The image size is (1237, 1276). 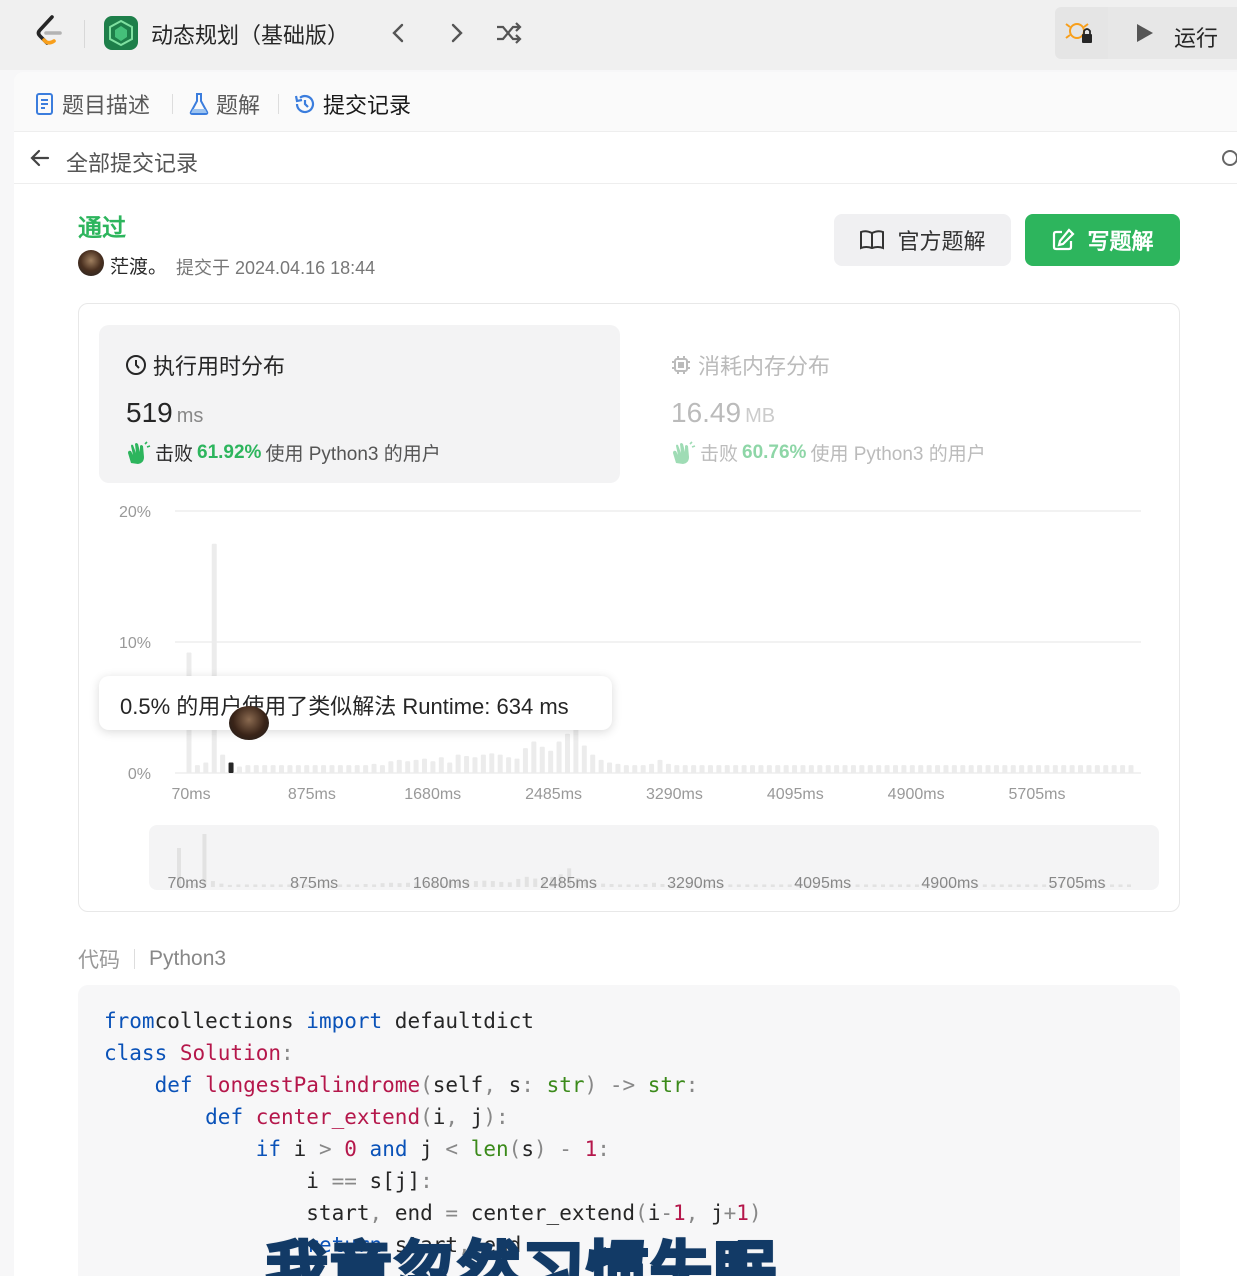 I want to click on x-tick-label: 70ms, so click(x=190, y=794).